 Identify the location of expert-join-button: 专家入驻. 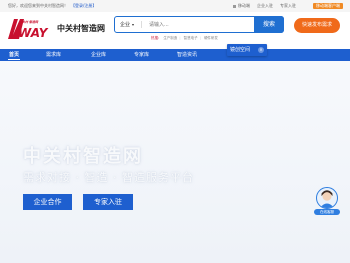
(108, 202).